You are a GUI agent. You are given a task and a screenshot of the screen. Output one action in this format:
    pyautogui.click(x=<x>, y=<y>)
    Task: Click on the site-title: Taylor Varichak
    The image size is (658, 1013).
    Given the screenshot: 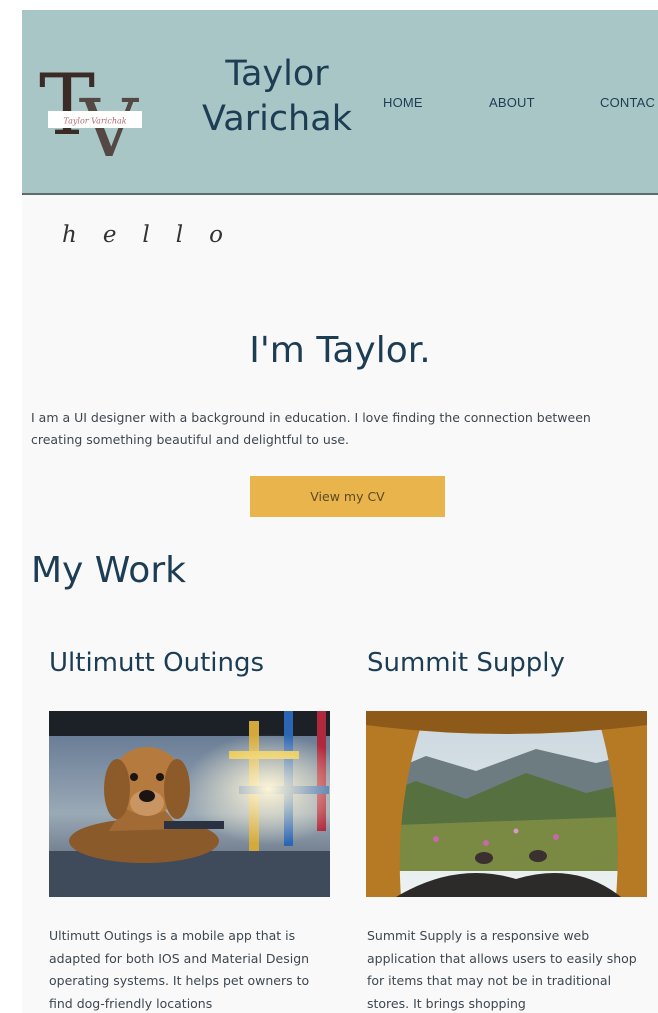 What is the action you would take?
    pyautogui.click(x=277, y=97)
    